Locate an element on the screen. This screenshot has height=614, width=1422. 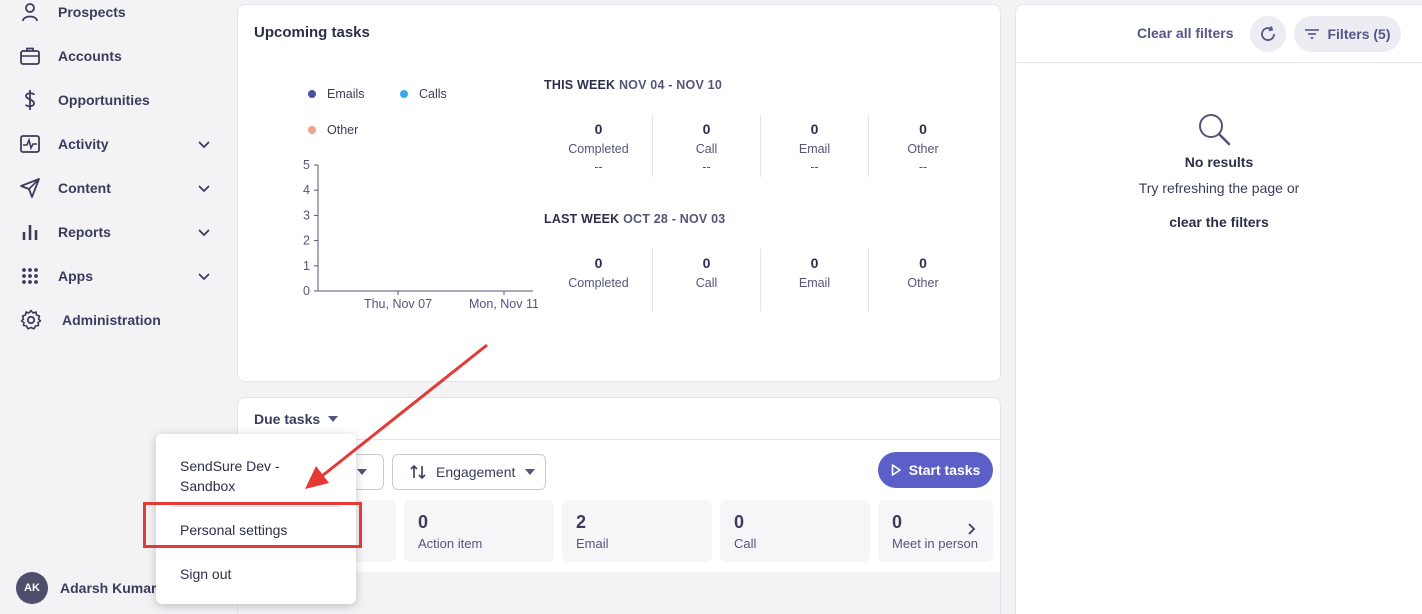
sort-engagement-select: Engagement is located at coordinates (469, 472).